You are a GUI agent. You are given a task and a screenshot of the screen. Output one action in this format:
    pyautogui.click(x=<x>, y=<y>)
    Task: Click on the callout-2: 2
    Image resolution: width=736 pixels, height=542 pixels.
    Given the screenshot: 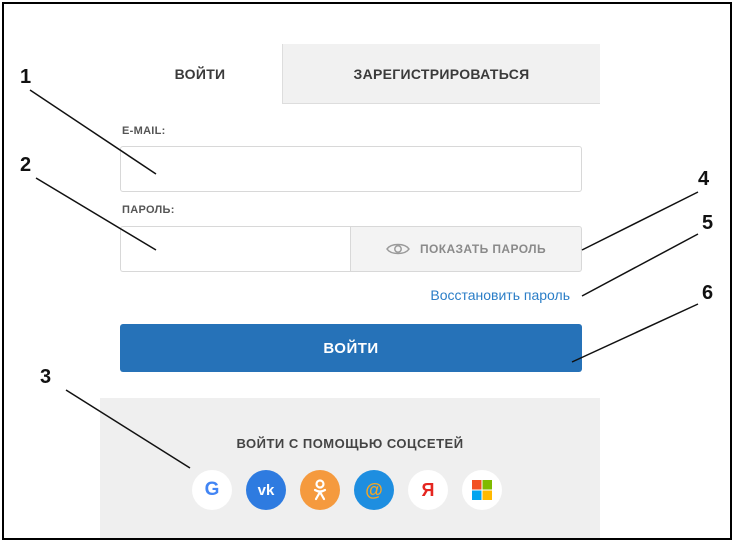 What is the action you would take?
    pyautogui.click(x=26, y=165)
    